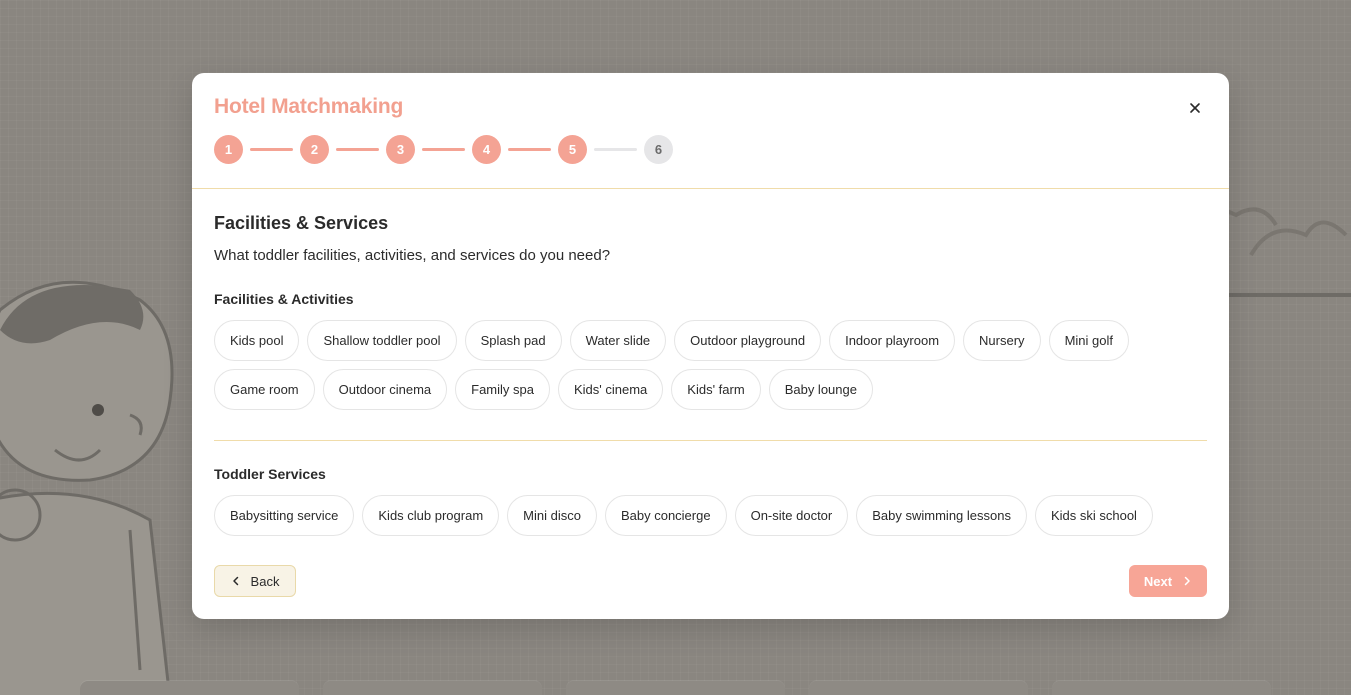 This screenshot has width=1351, height=695. I want to click on option-chip: Mini disco, so click(552, 515).